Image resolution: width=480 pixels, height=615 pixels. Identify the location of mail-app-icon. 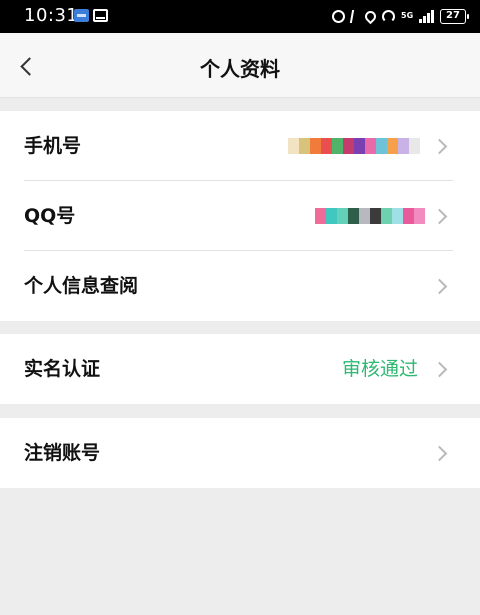
(100, 15).